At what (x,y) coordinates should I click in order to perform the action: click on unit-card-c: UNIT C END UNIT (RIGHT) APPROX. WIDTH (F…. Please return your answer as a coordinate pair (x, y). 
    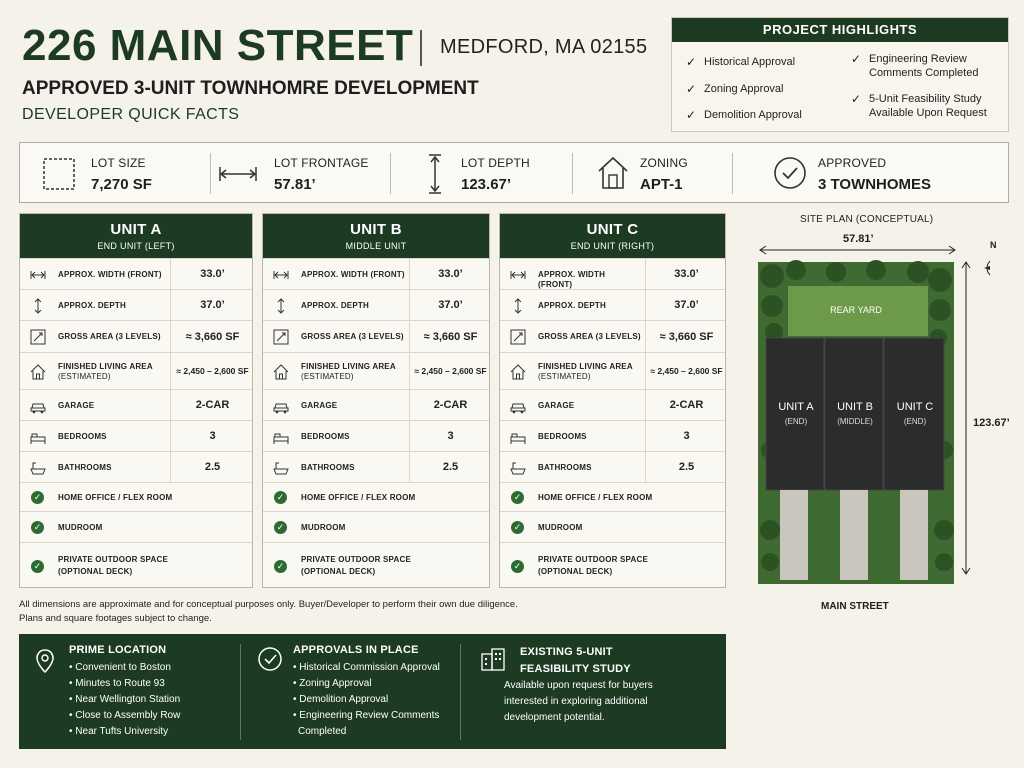
    Looking at the image, I should click on (612, 400).